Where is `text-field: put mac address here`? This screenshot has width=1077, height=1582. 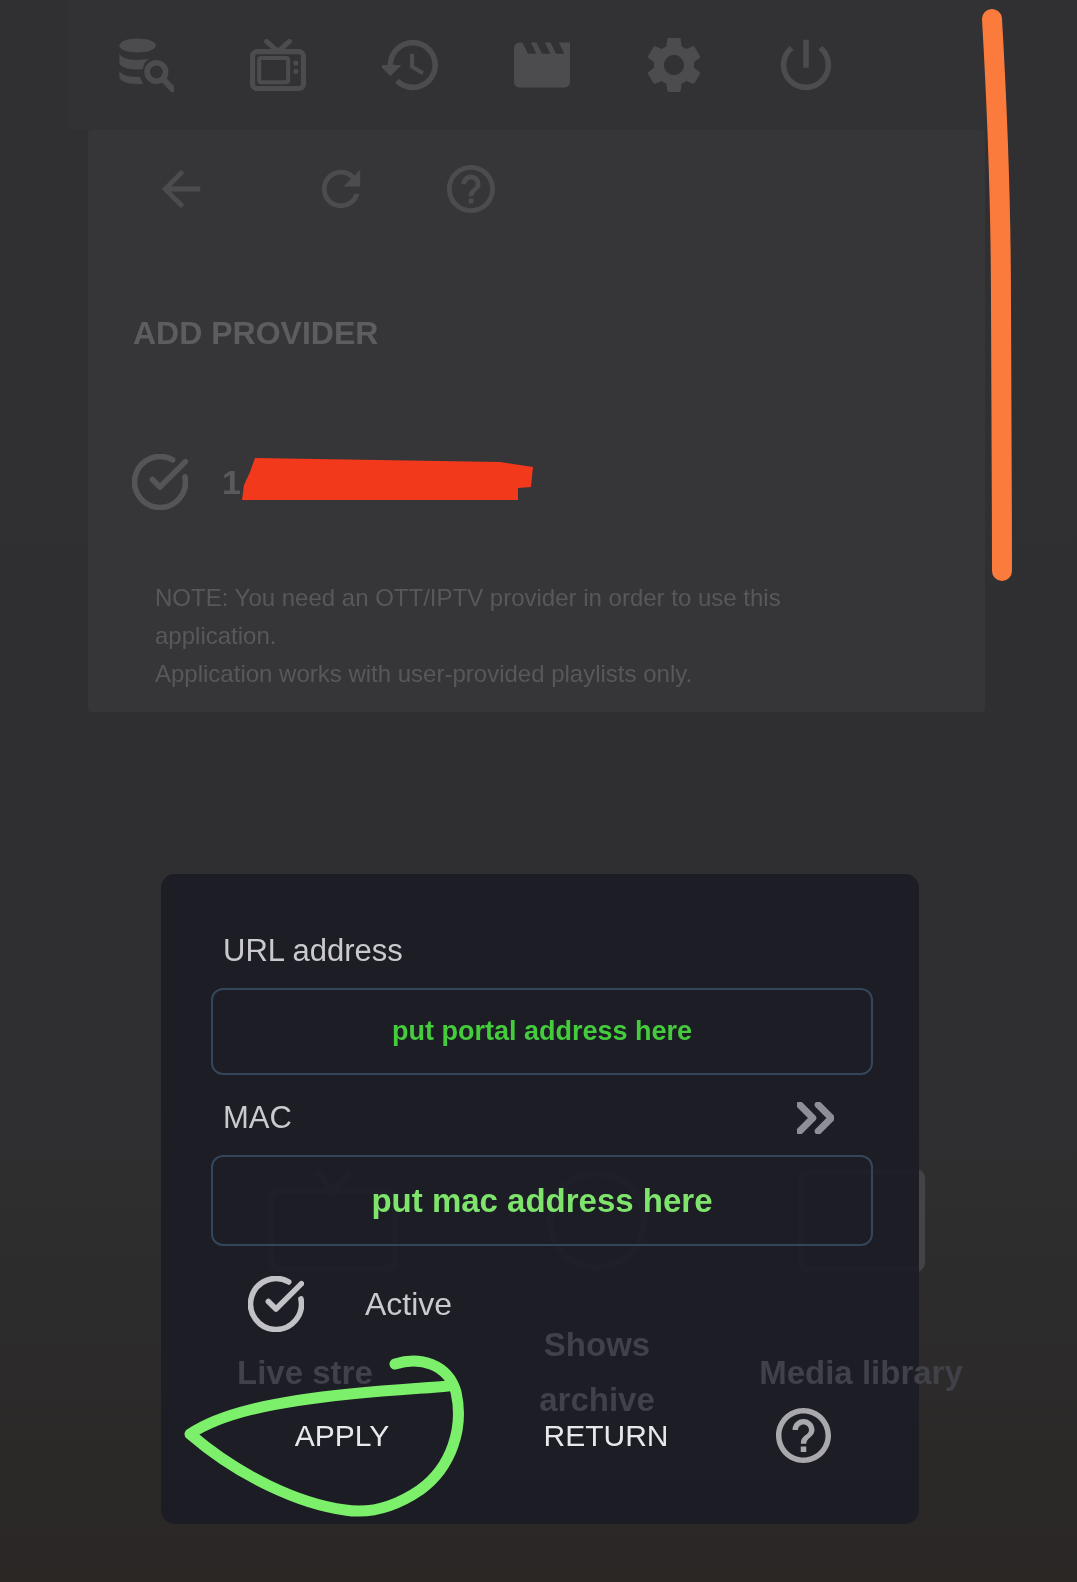 text-field: put mac address here is located at coordinates (542, 1200).